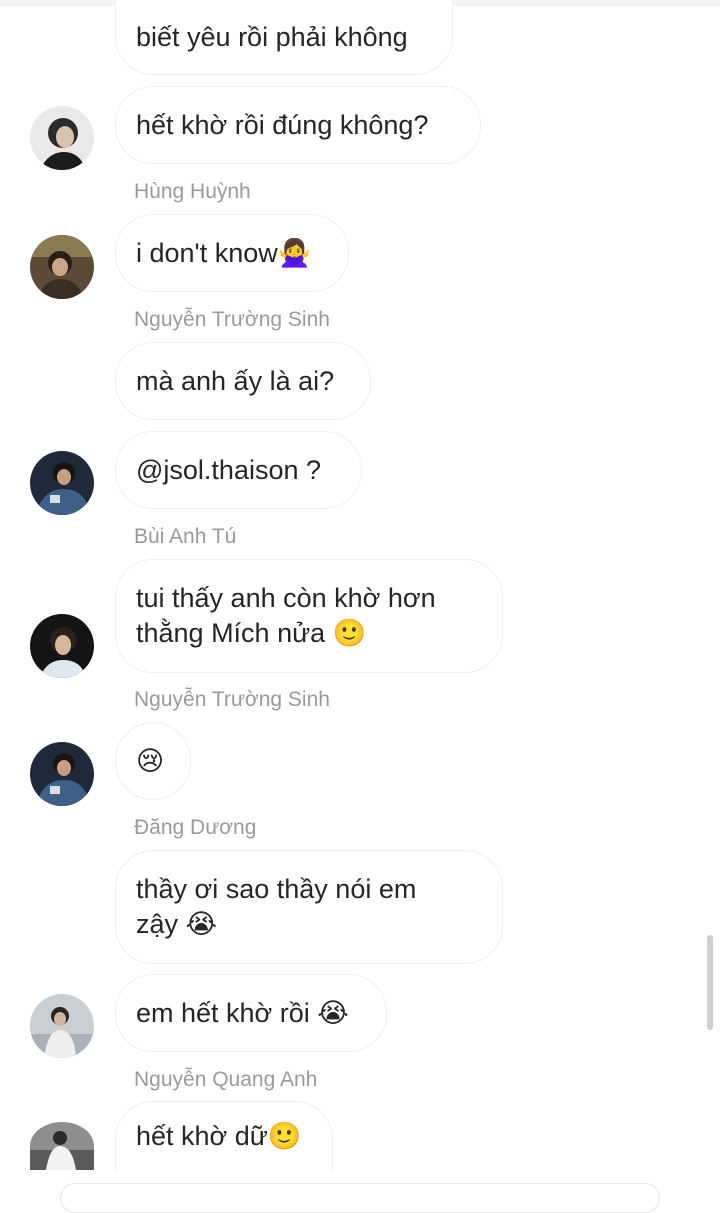 This screenshot has width=720, height=1213. I want to click on message-bubble: i don't know🙅‍♀️, so click(232, 253).